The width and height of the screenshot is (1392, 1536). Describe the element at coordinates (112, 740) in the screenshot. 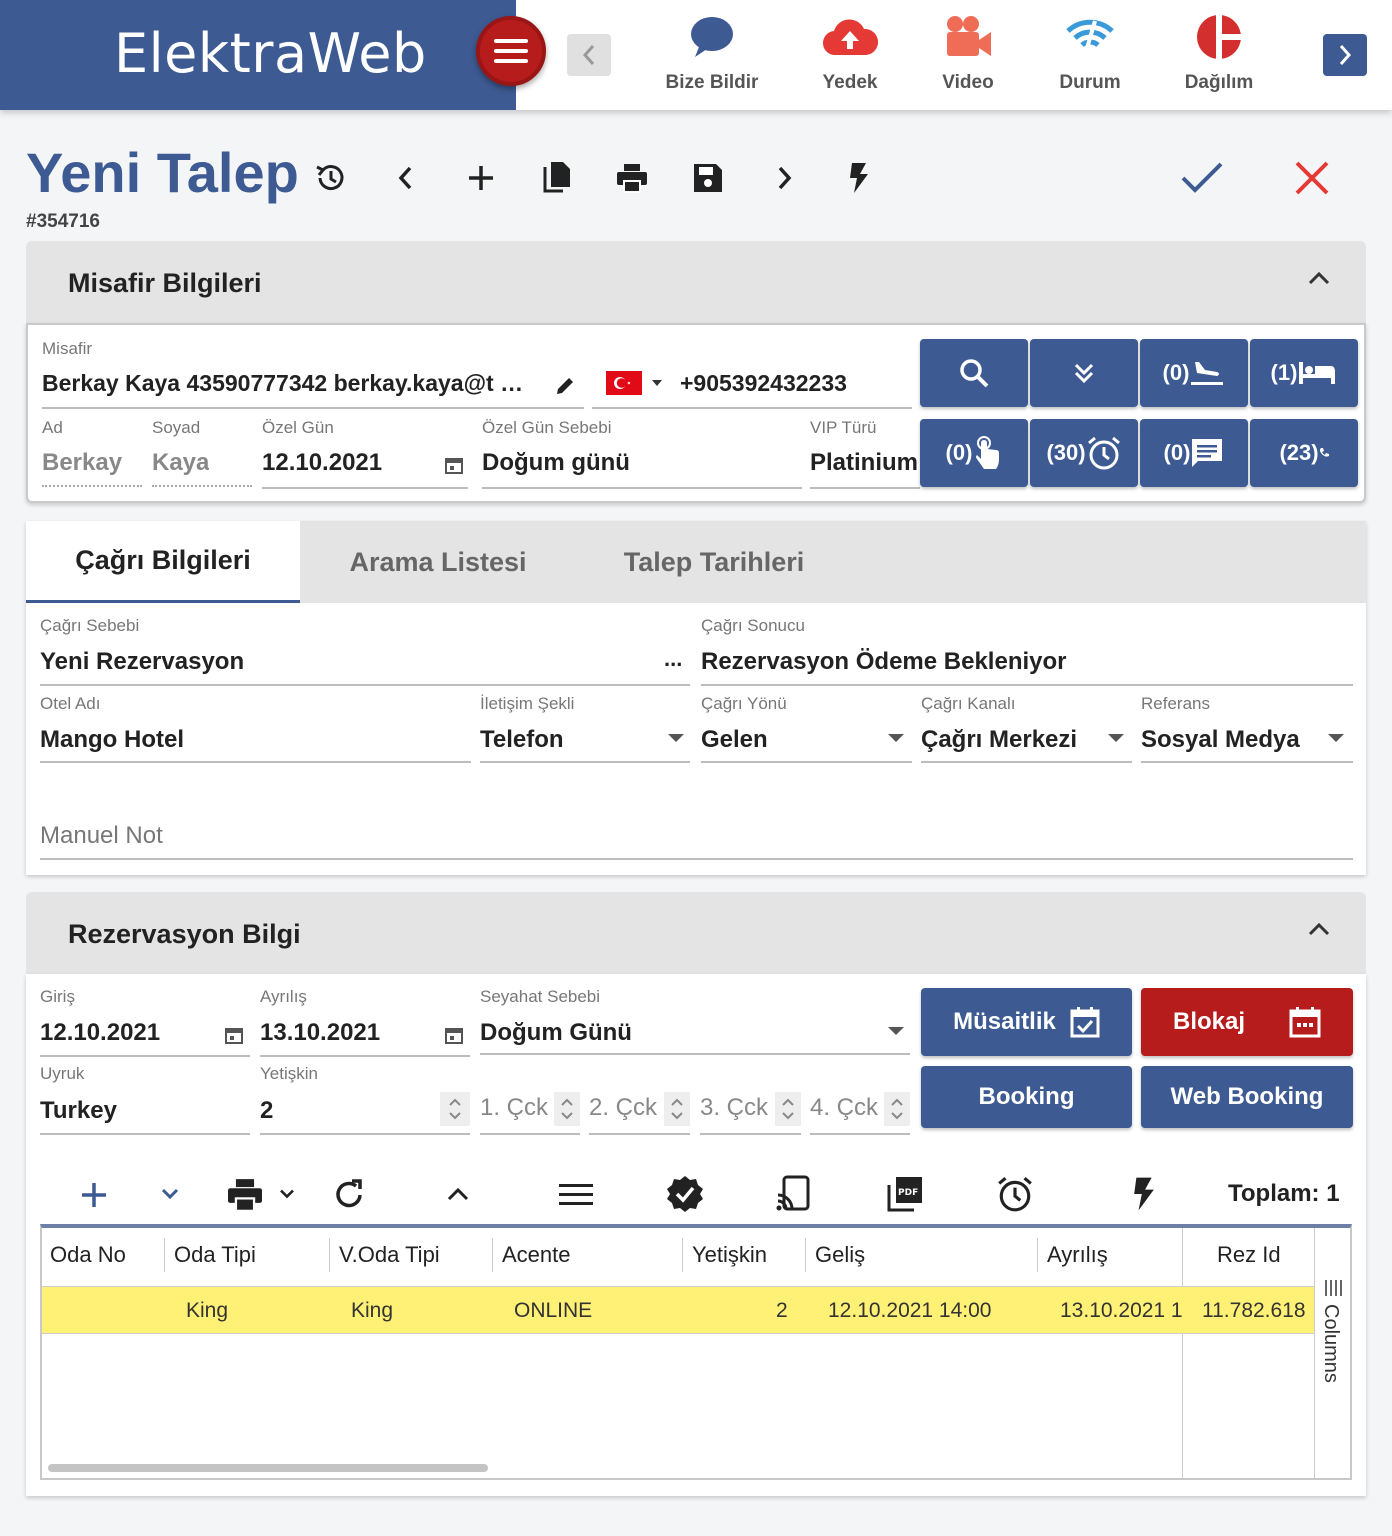

I see `otel-adi-select: Mango Hotel` at that location.